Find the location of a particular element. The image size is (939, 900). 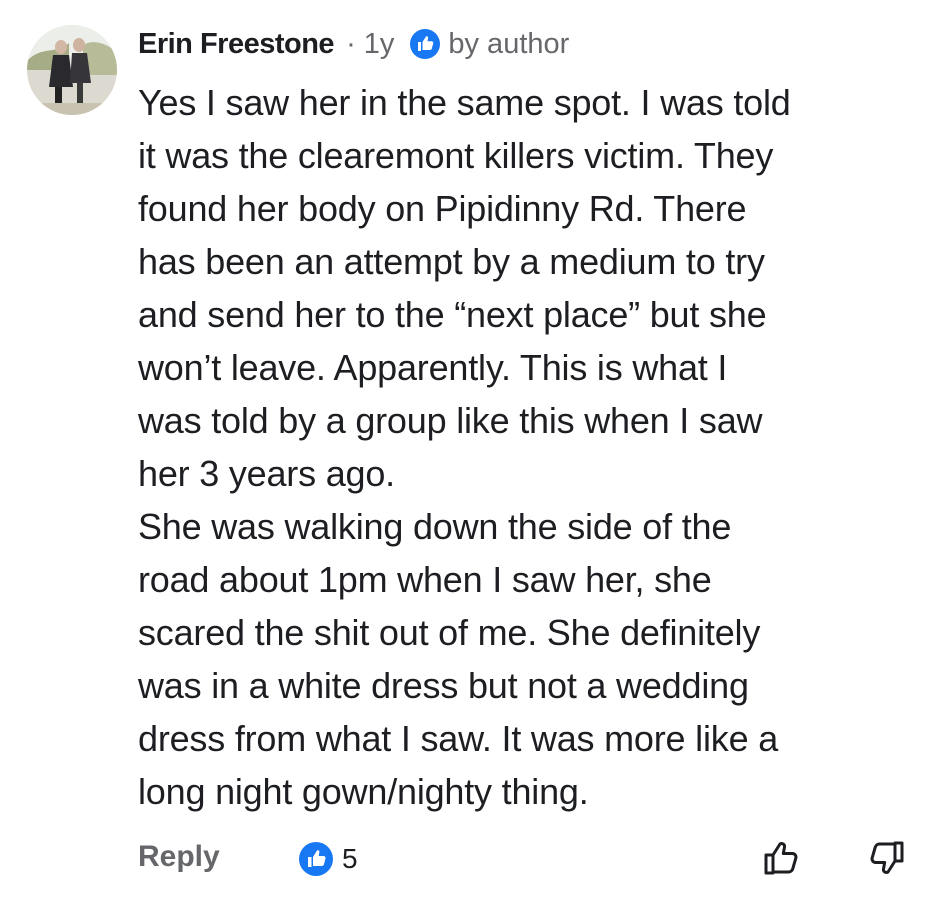

author-badge: by author is located at coordinates (489, 44).